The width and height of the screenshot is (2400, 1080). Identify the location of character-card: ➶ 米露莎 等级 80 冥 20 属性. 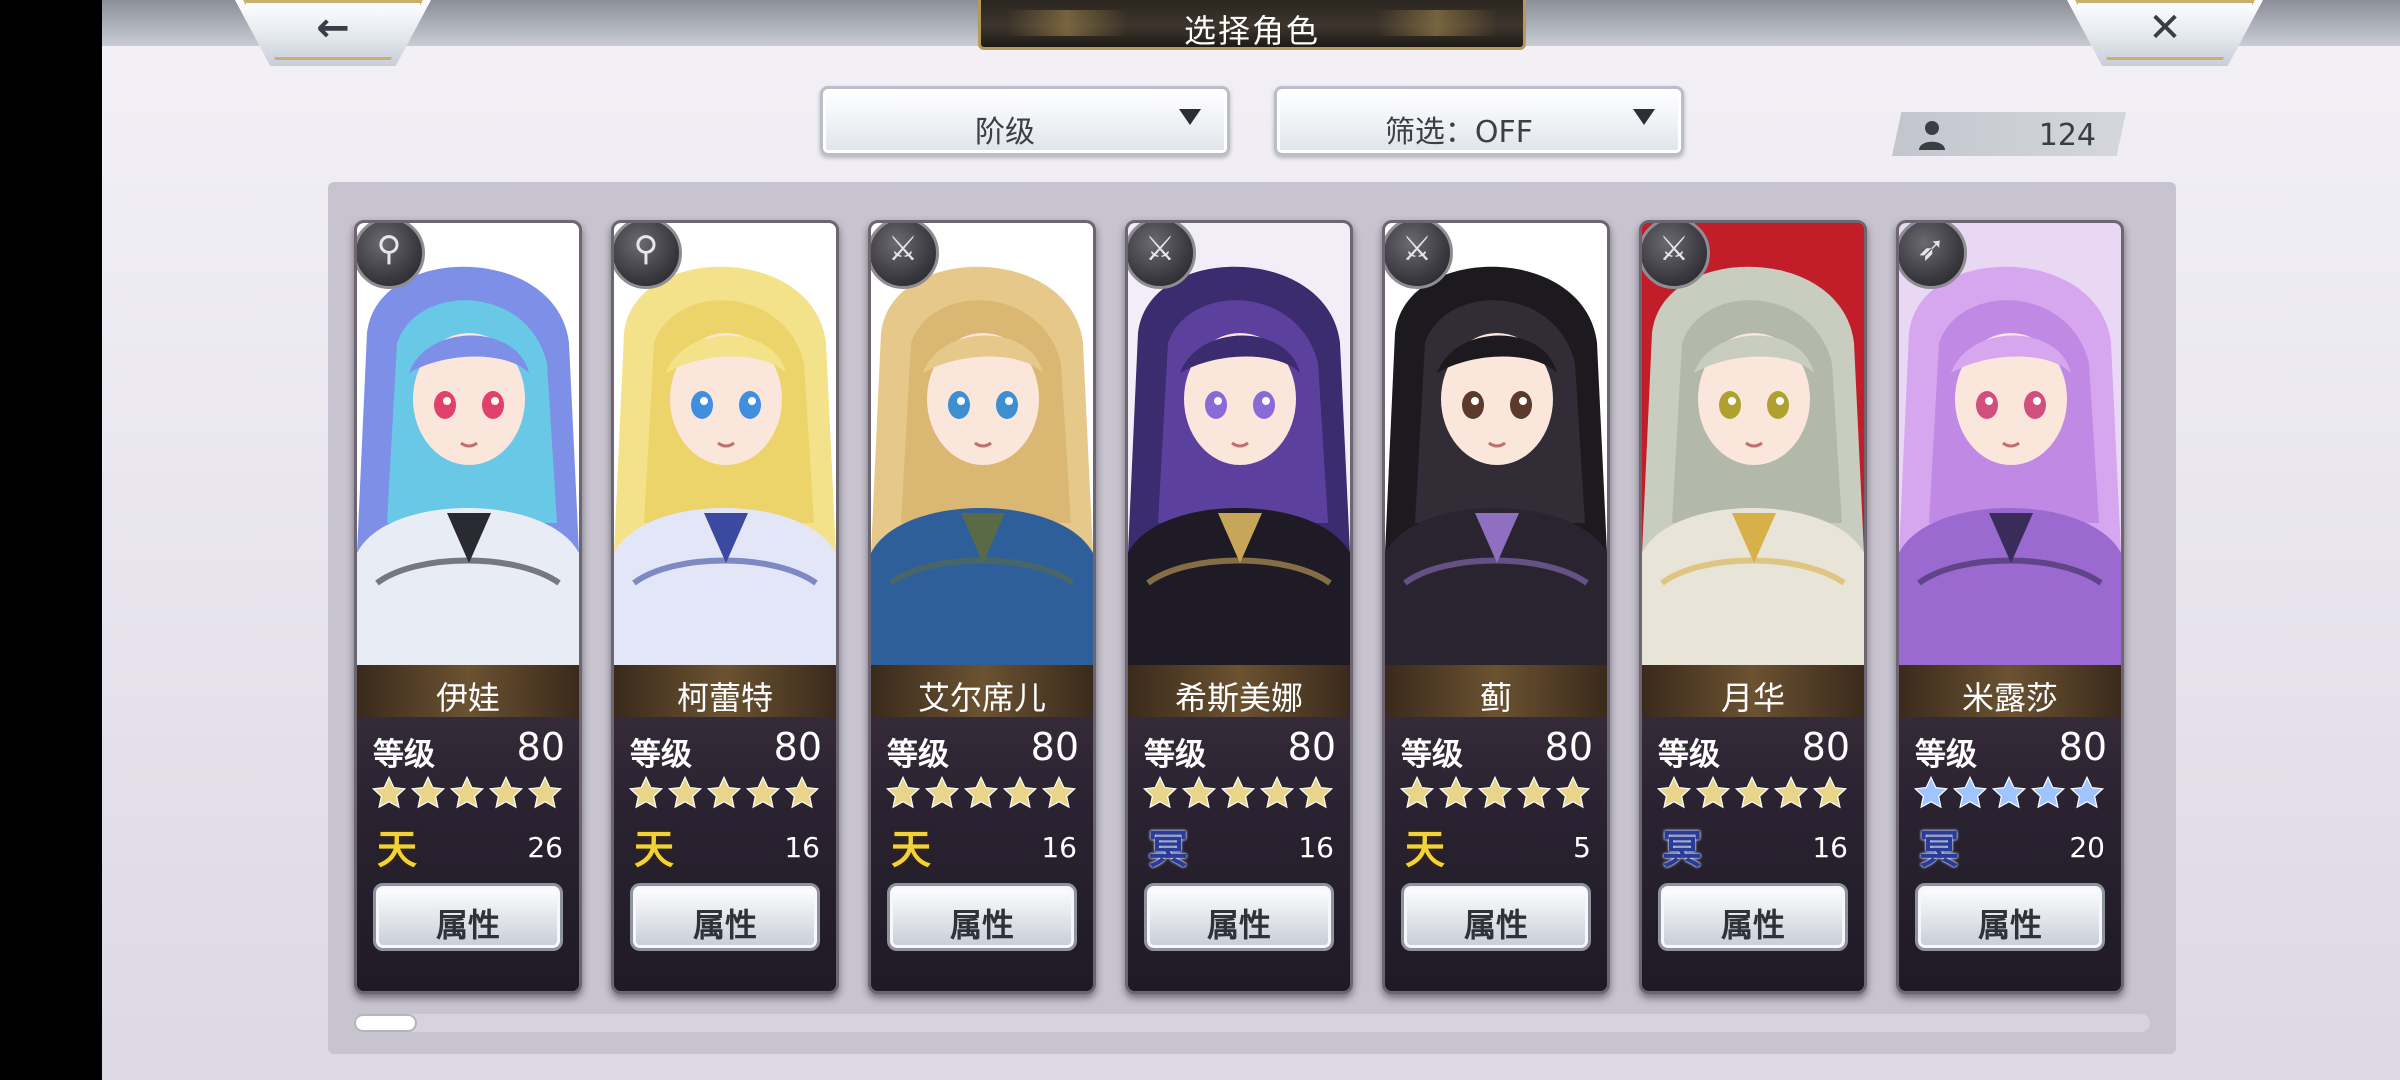
(2010, 607).